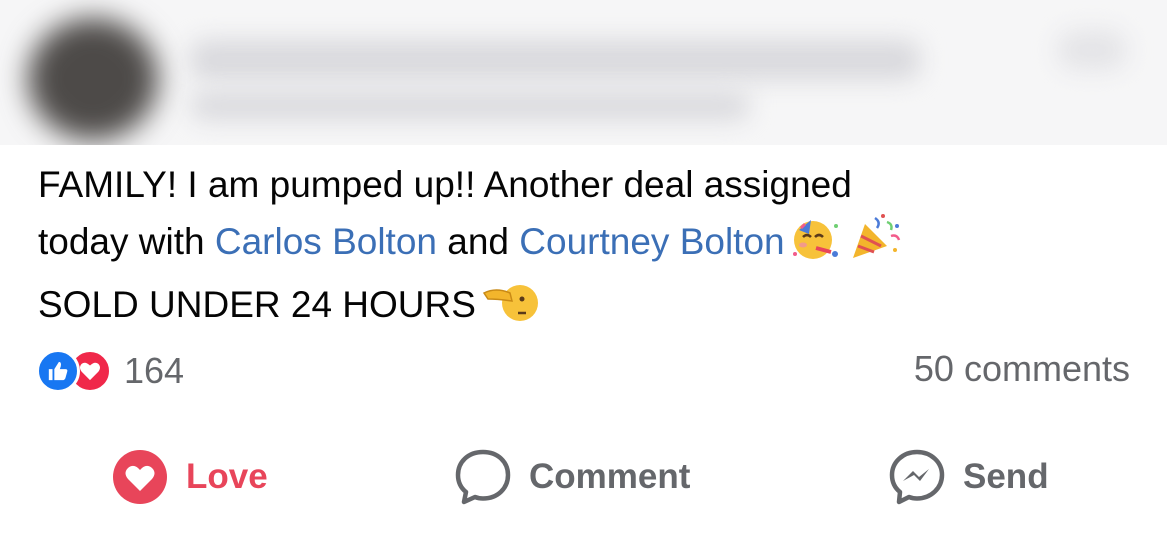  Describe the element at coordinates (478, 241) in the screenshot. I see `post-text-and: and` at that location.